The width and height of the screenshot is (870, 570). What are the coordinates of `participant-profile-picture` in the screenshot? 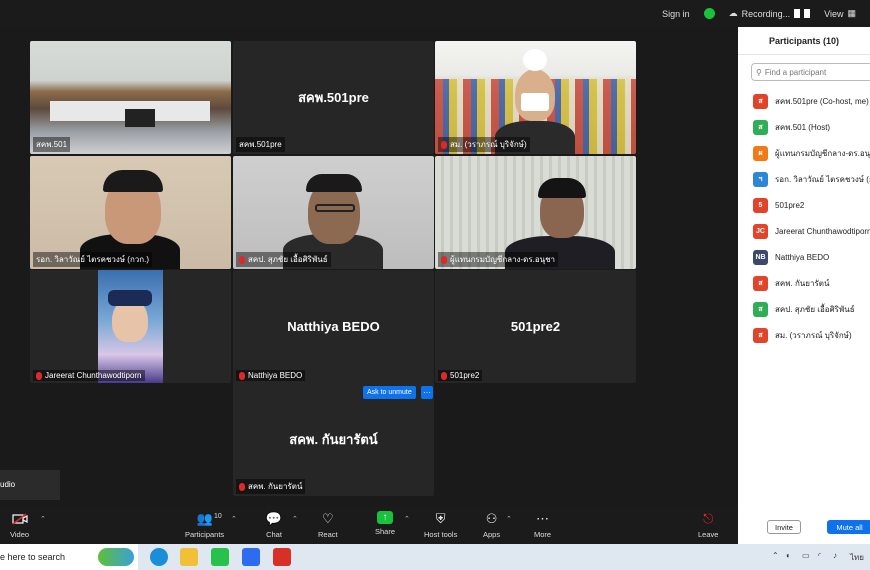 It's located at (130, 326).